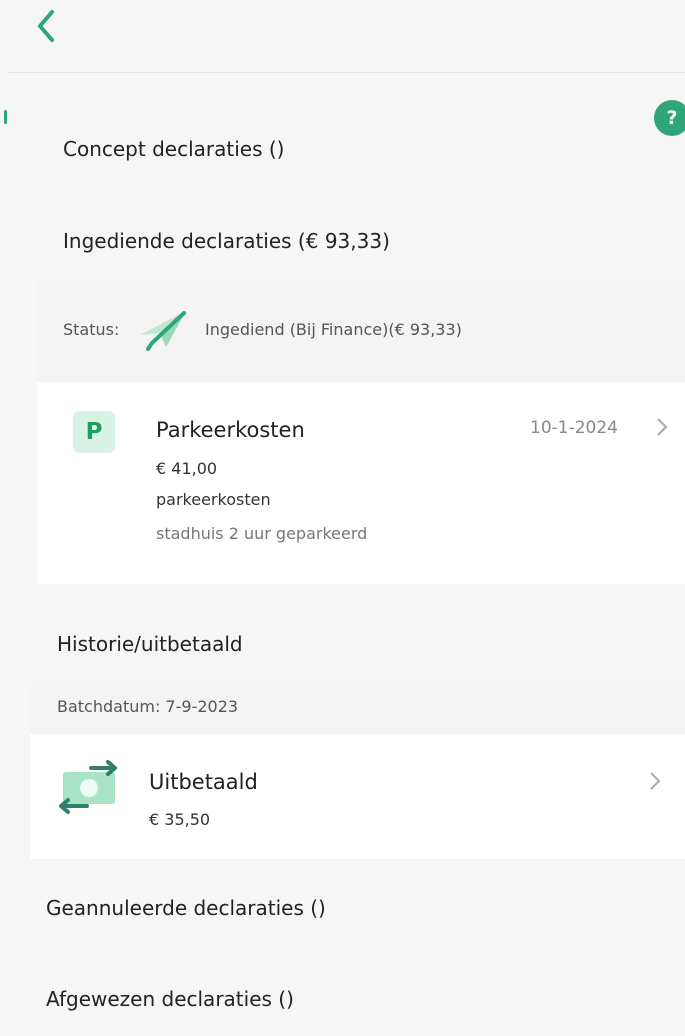 This screenshot has width=685, height=1036. Describe the element at coordinates (89, 787) in the screenshot. I see `money-transfer-icon` at that location.